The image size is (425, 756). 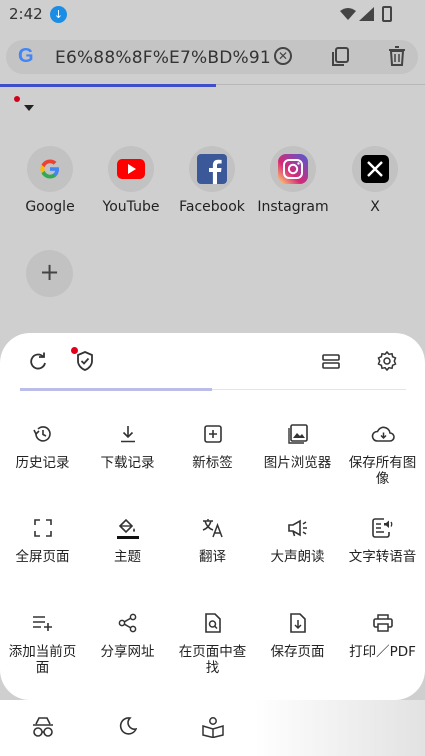 What do you see at coordinates (297, 652) in the screenshot?
I see `menu-item-label: 保存页面` at bounding box center [297, 652].